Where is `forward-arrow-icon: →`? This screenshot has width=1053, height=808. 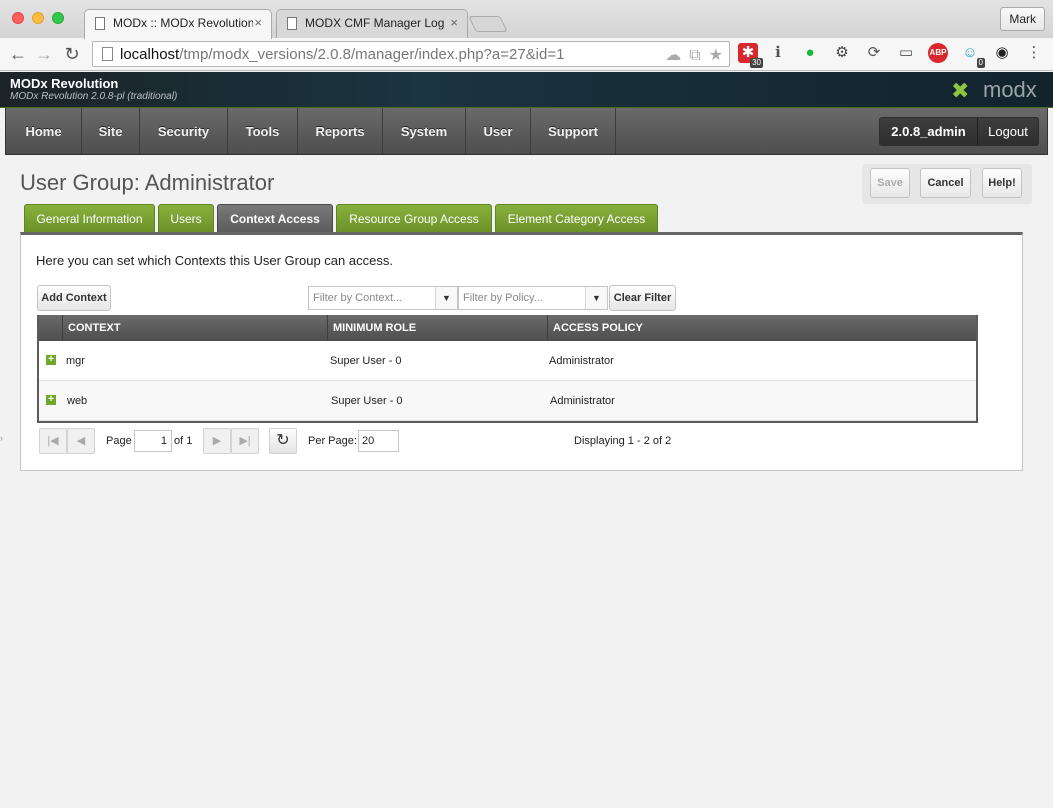
forward-arrow-icon: → is located at coordinates (44, 54).